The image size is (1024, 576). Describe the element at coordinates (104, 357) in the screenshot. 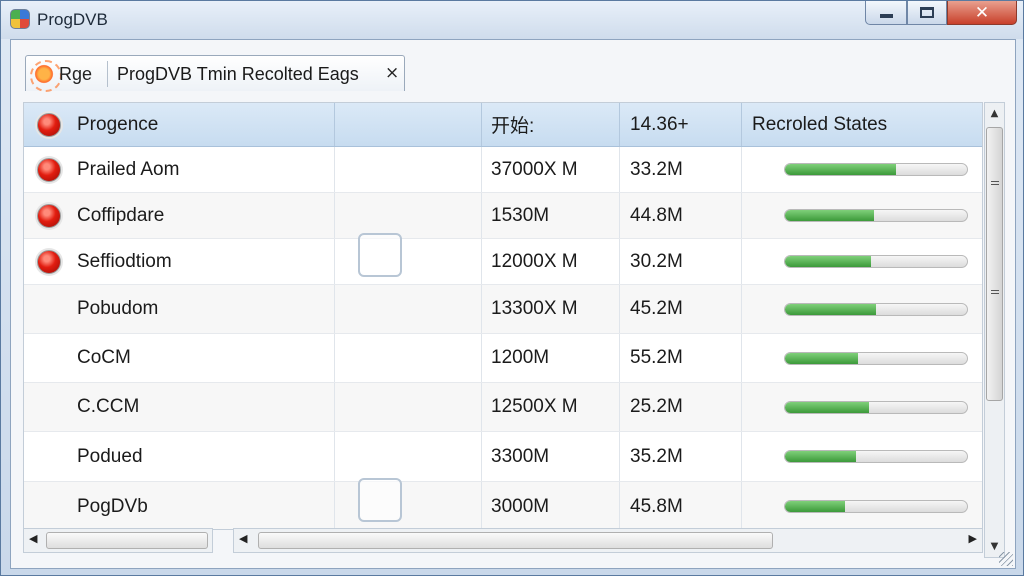

I see `channel-name: CoCM` at that location.